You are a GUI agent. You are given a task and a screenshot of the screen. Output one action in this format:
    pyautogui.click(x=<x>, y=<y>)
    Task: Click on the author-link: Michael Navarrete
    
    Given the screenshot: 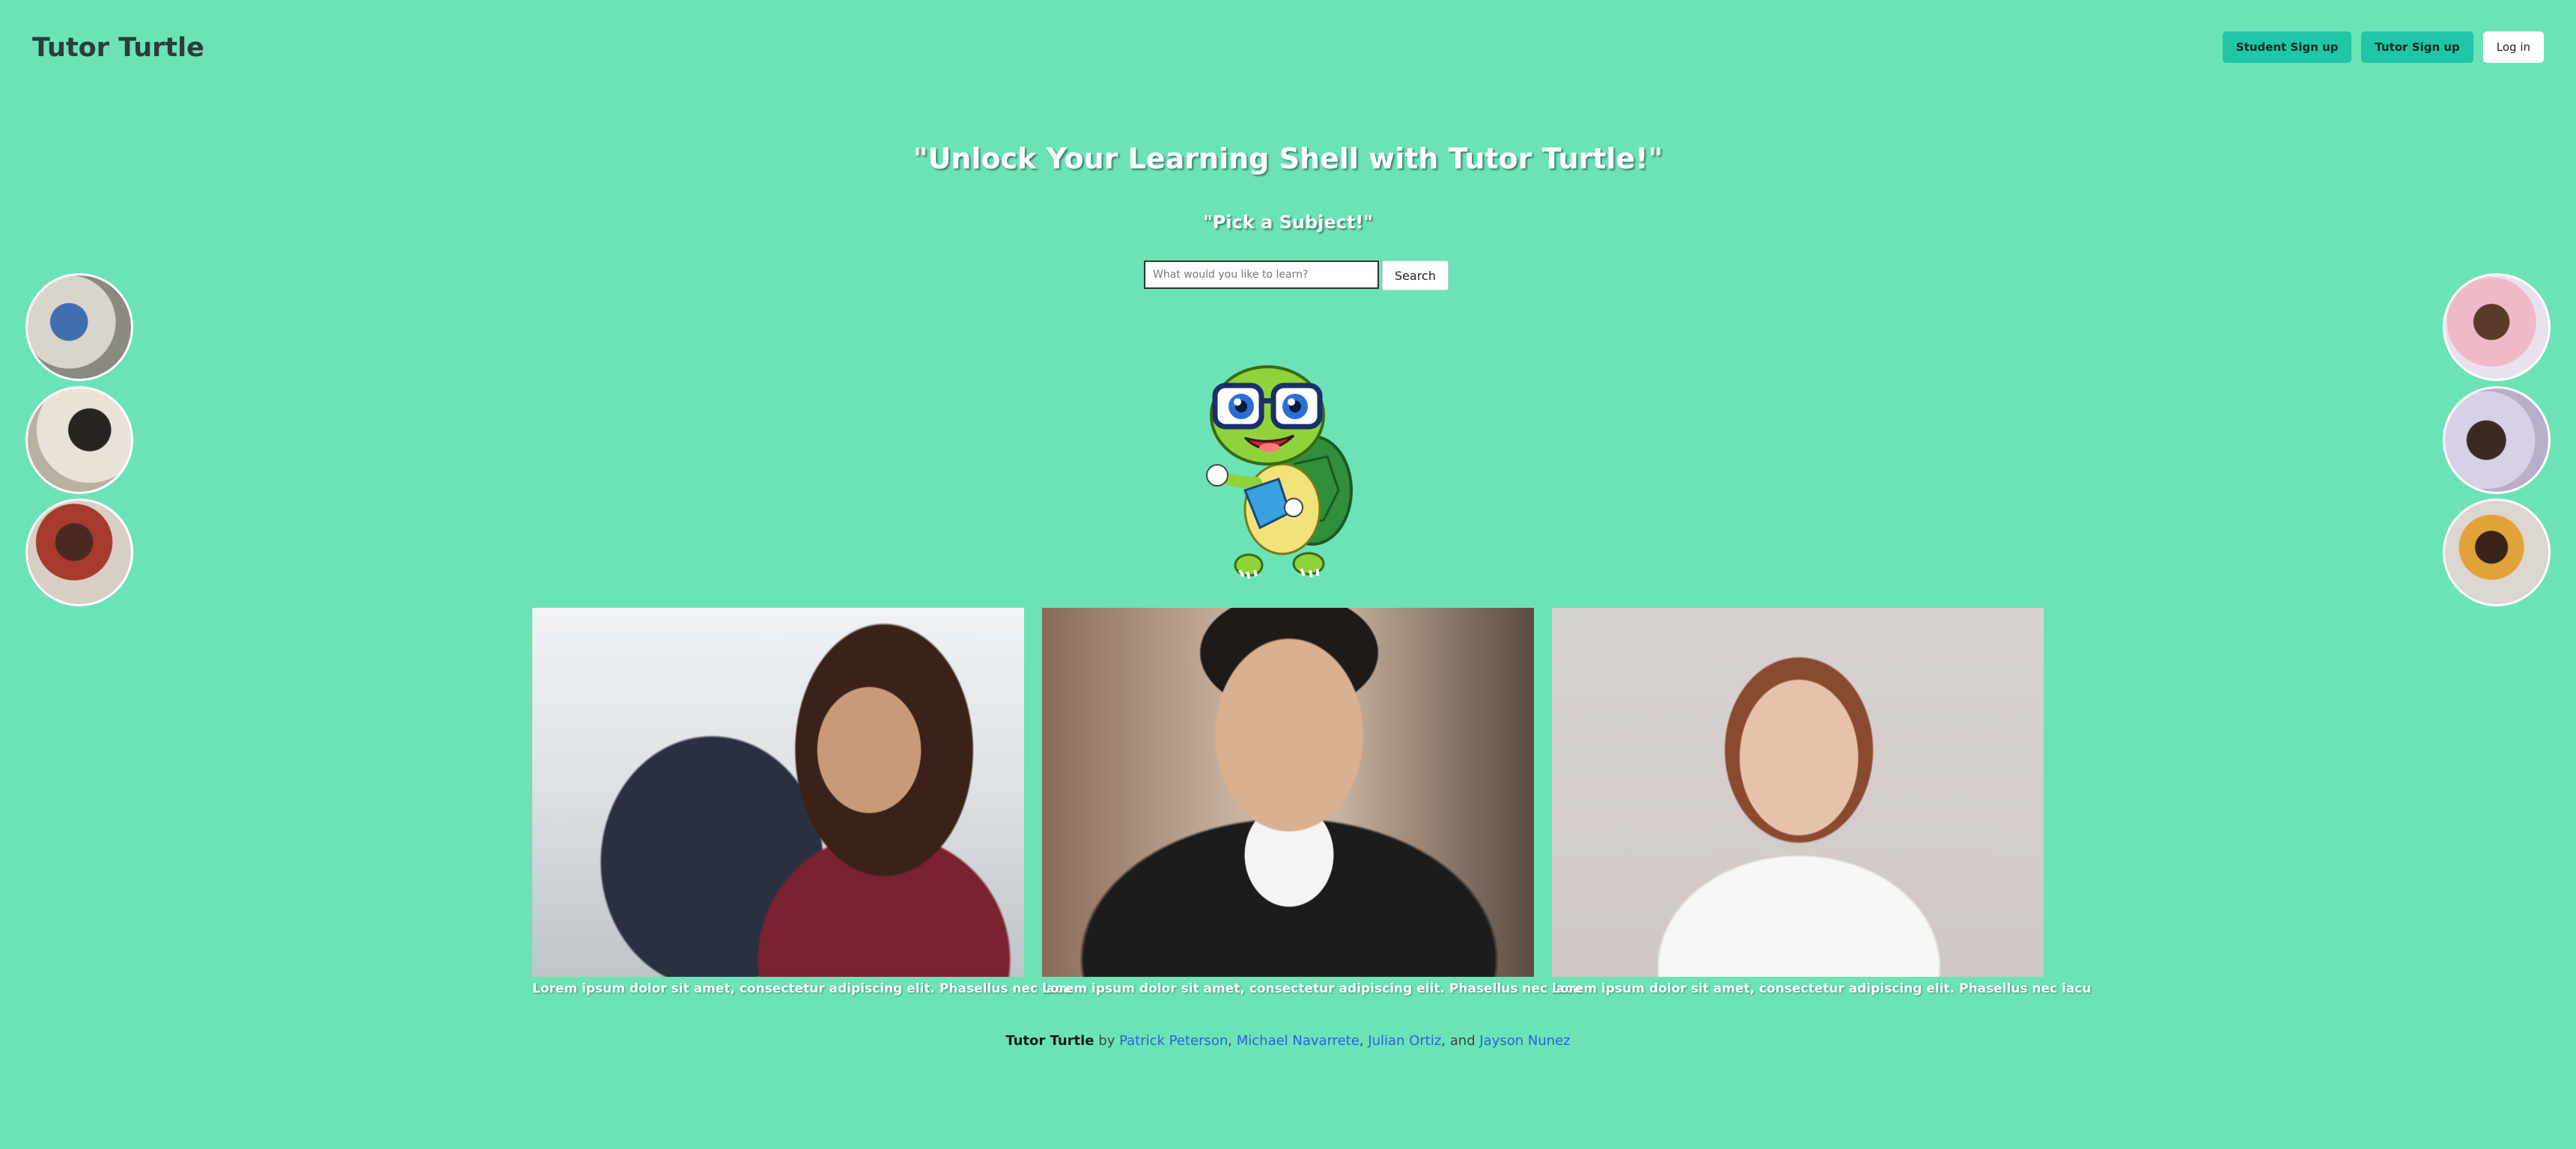 What is the action you would take?
    pyautogui.click(x=1298, y=1041)
    